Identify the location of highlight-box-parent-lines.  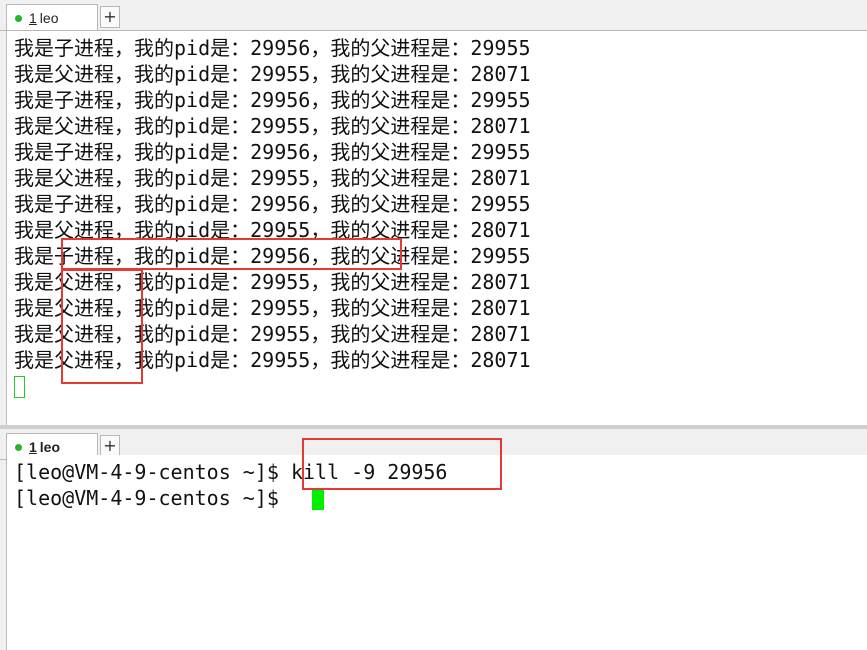
(102, 326).